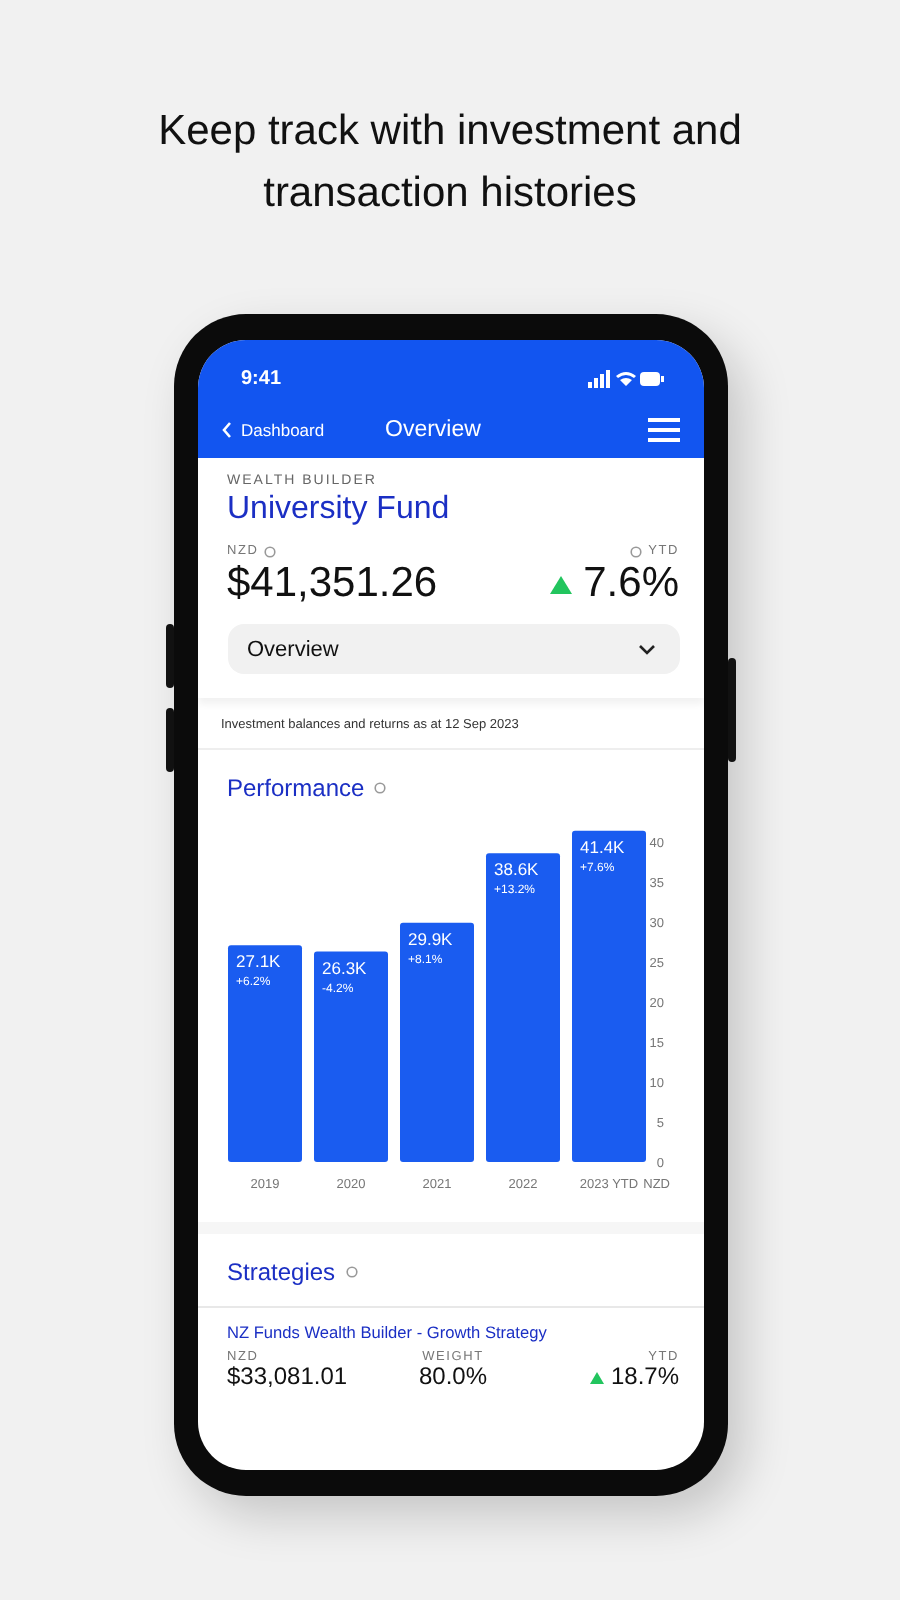  What do you see at coordinates (450, 163) in the screenshot?
I see `headline: Keep track with investment and transaction histories` at bounding box center [450, 163].